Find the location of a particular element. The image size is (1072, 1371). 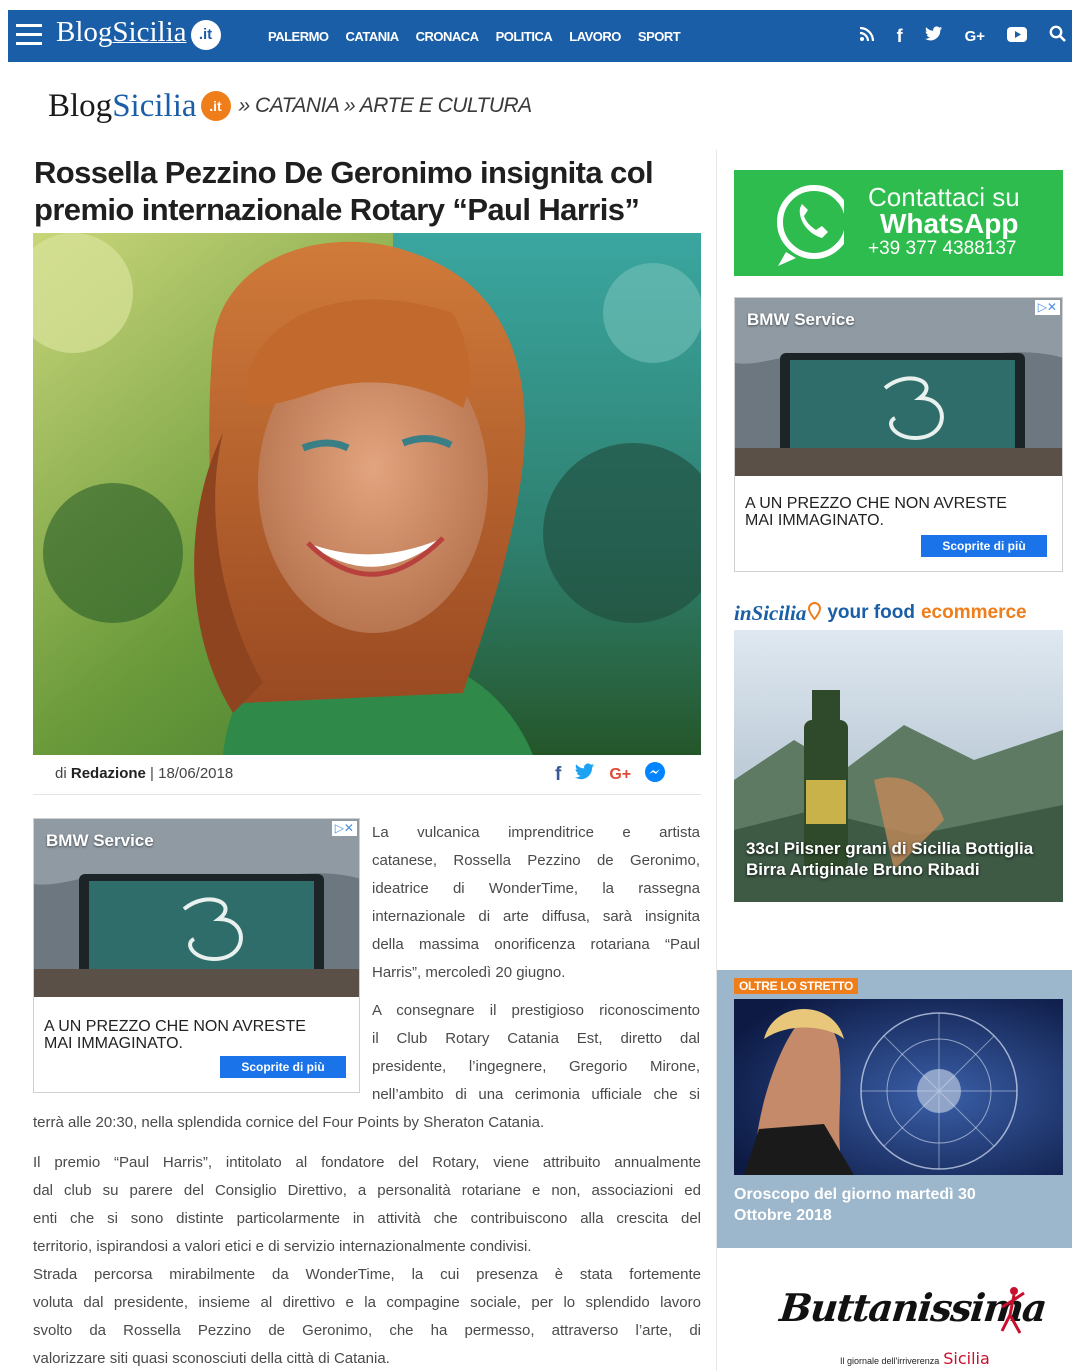

facebook-share-icon: f is located at coordinates (558, 775).